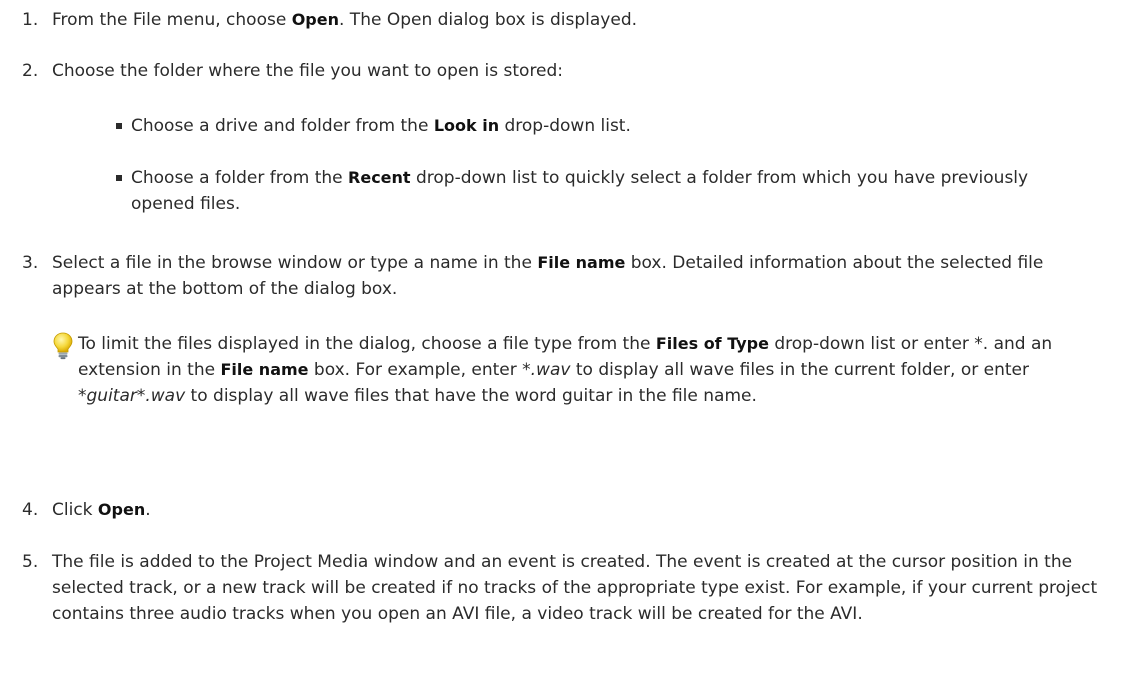 This screenshot has width=1129, height=690. What do you see at coordinates (415, 370) in the screenshot?
I see `text-run: box. For example, enter` at bounding box center [415, 370].